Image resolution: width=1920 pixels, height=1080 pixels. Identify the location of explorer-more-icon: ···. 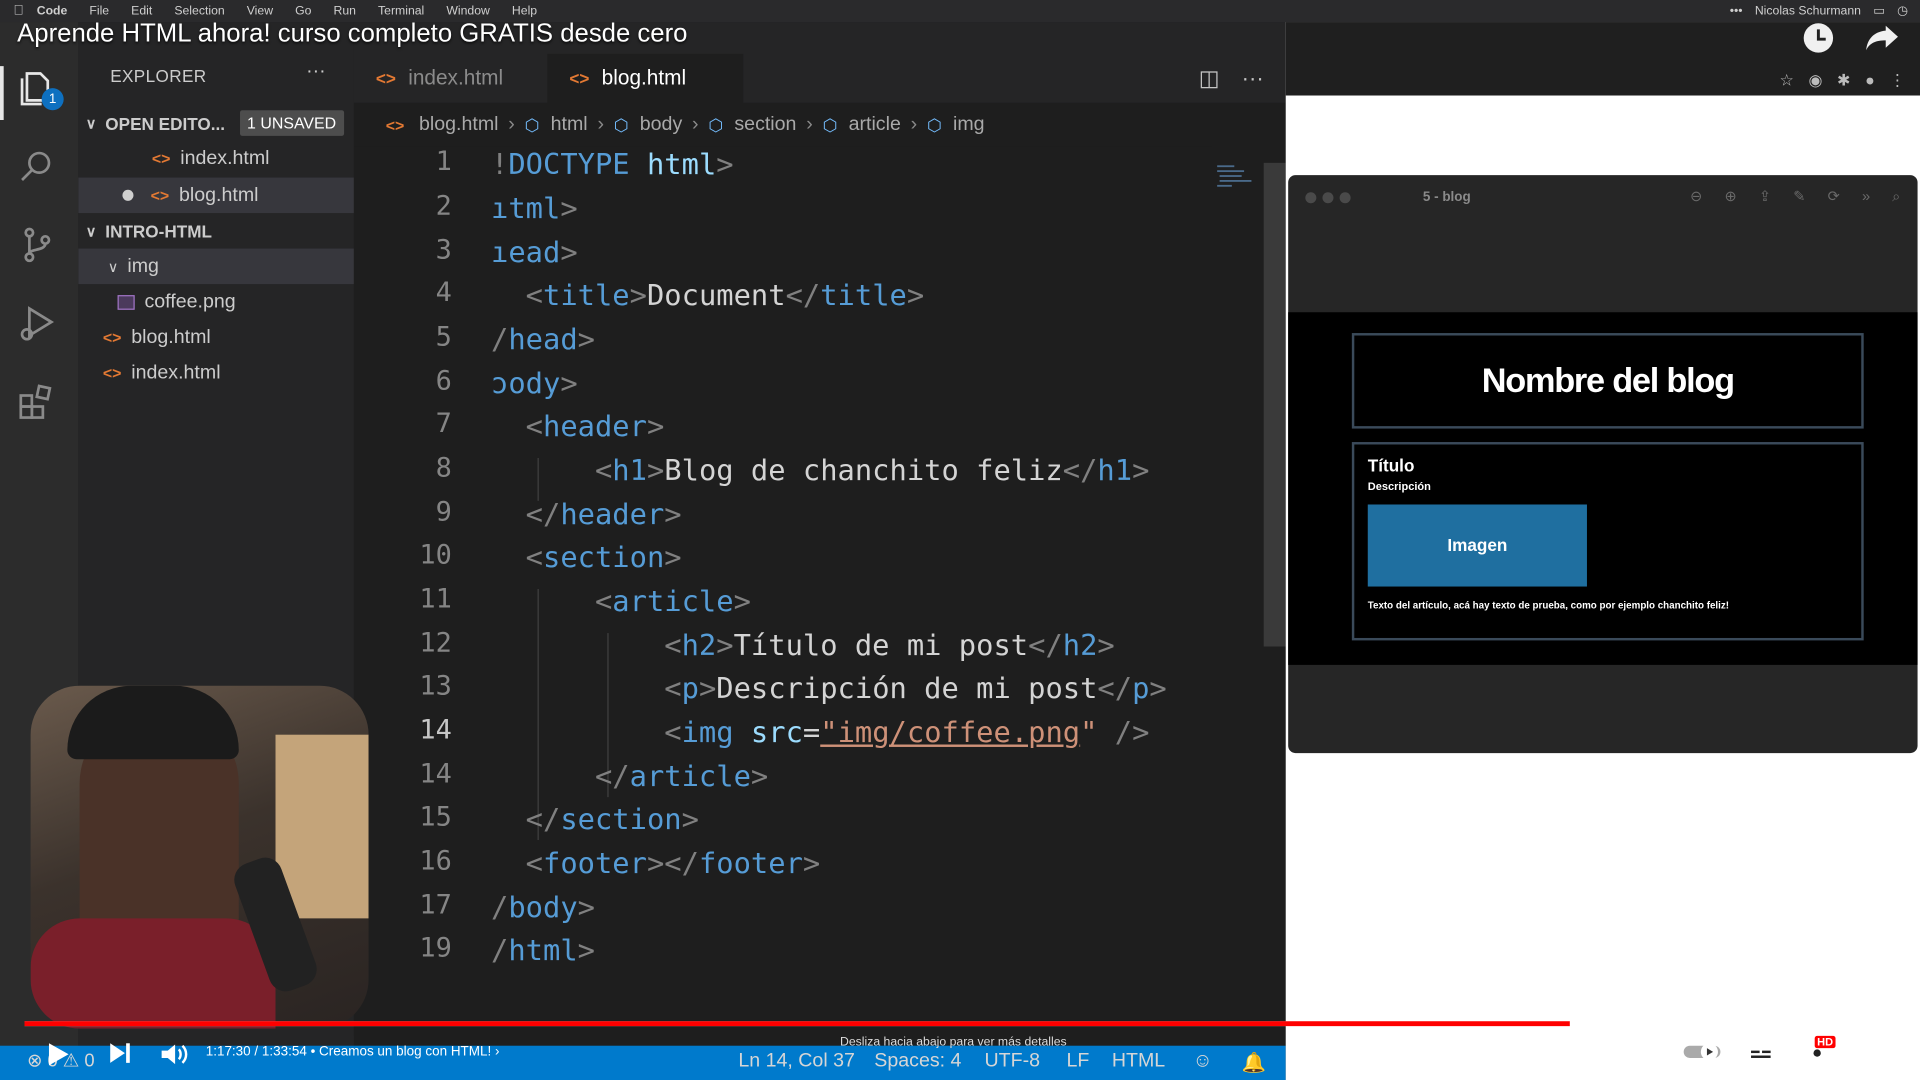
(316, 72).